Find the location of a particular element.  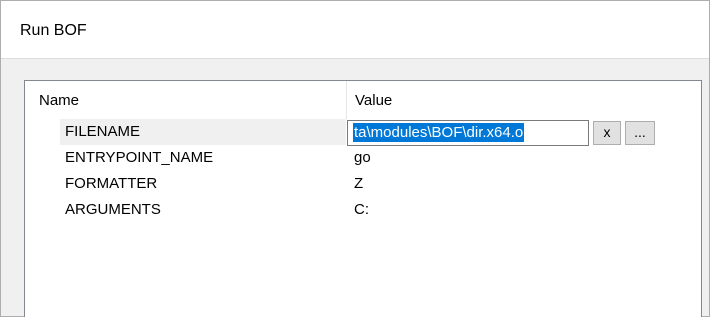

column-header-value: Value is located at coordinates (373, 100).